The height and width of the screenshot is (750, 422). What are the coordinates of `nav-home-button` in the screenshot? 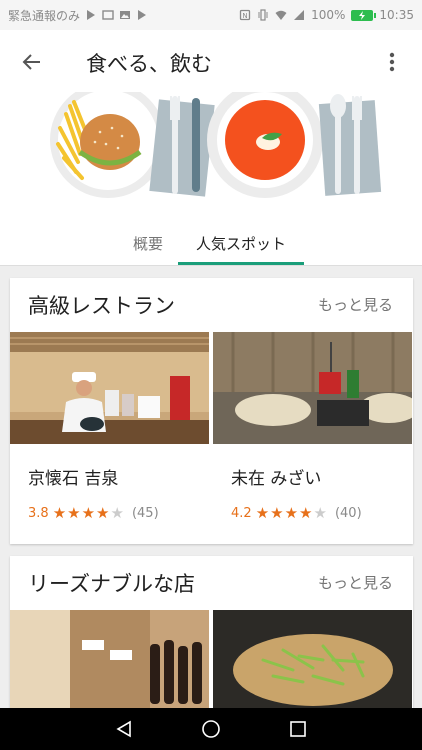 It's located at (211, 729).